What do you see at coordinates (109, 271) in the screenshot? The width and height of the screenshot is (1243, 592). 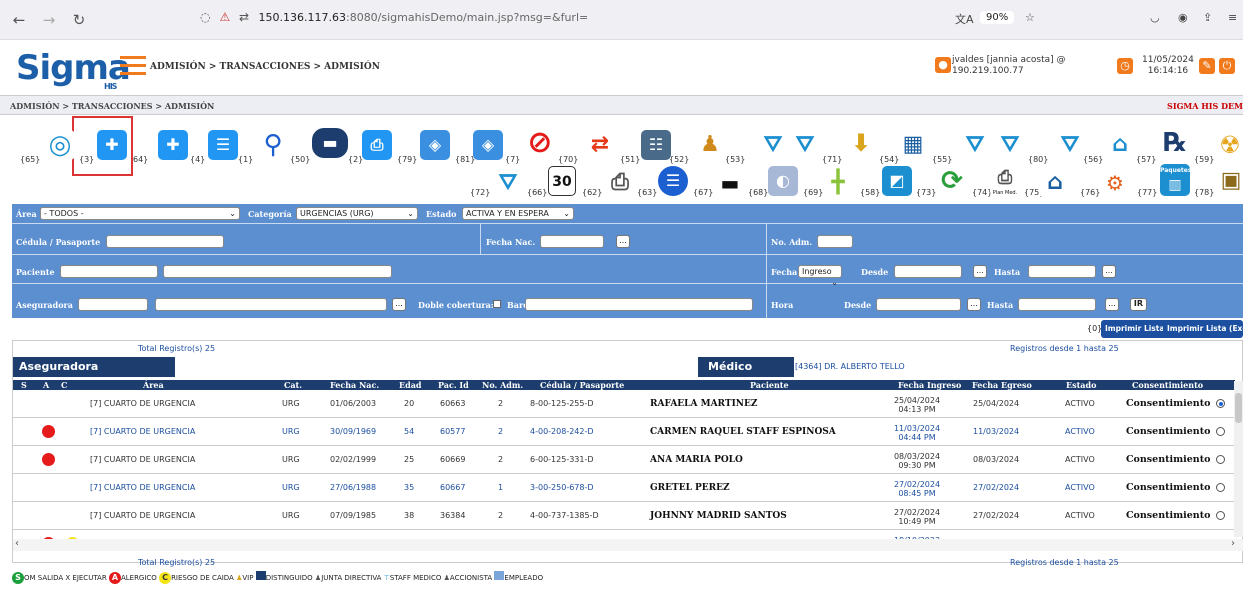 I see `paciente-first-input` at bounding box center [109, 271].